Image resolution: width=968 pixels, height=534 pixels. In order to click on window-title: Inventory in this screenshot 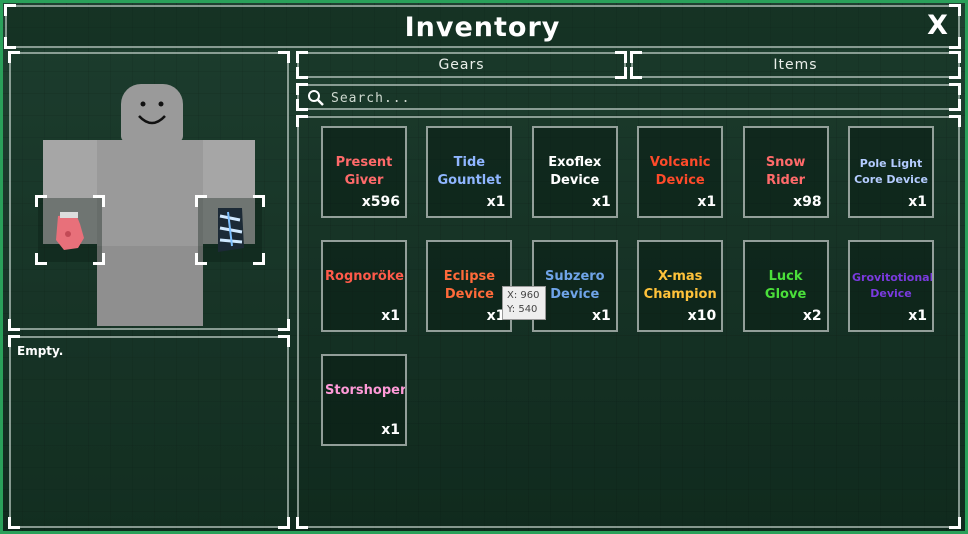, I will do `click(482, 27)`.